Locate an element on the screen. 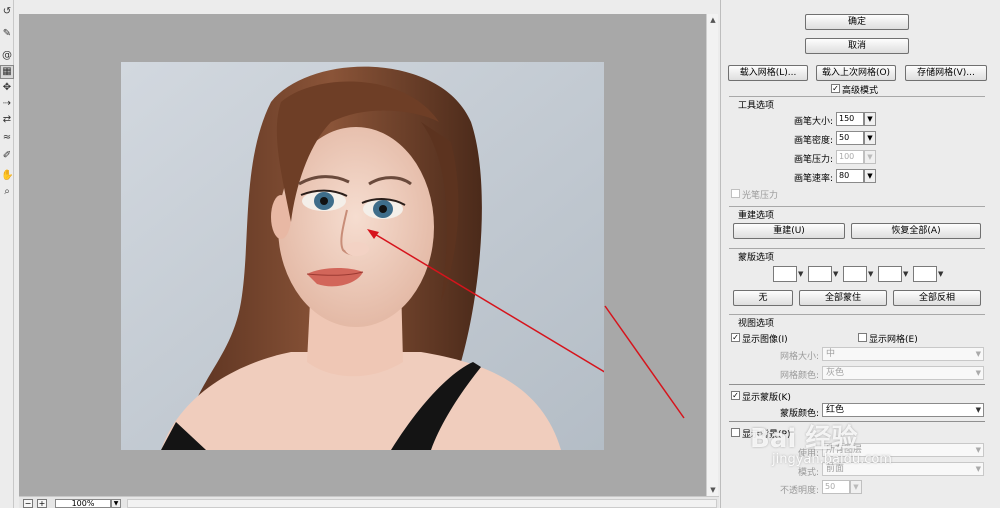  smooth-icon: ✎ is located at coordinates (7, 34).